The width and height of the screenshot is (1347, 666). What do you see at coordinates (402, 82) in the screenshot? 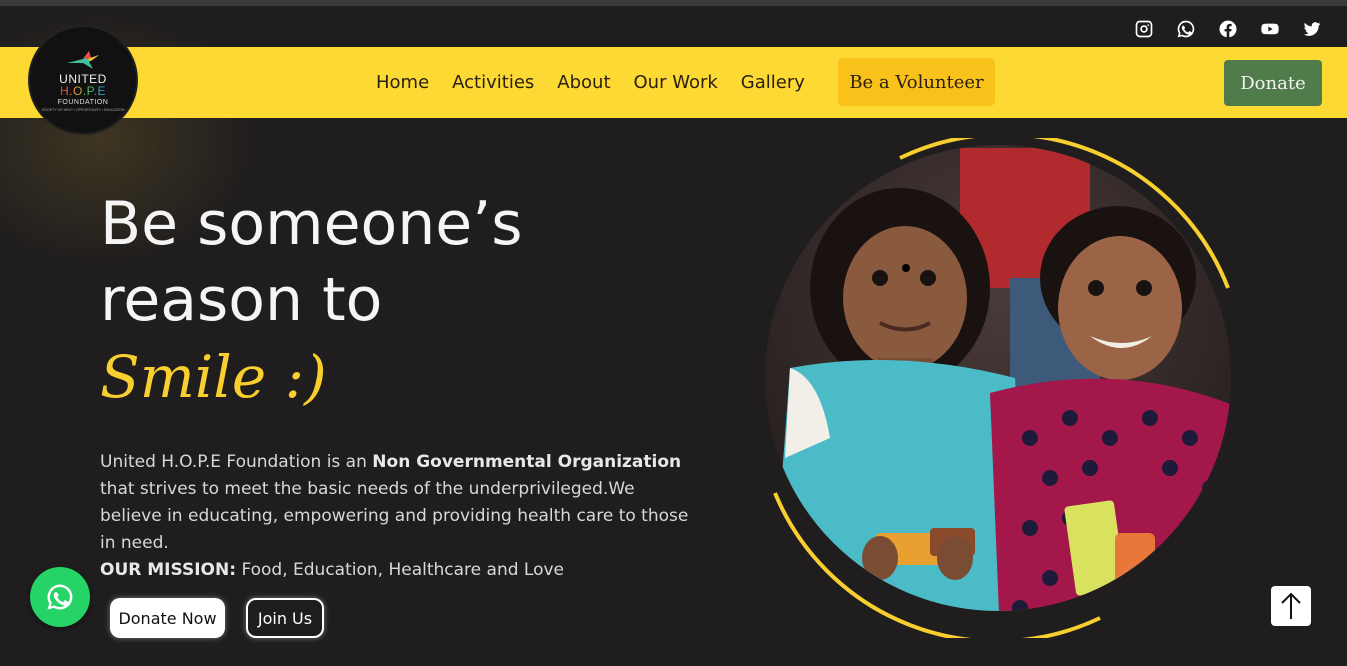
I see `nav-home: Home` at bounding box center [402, 82].